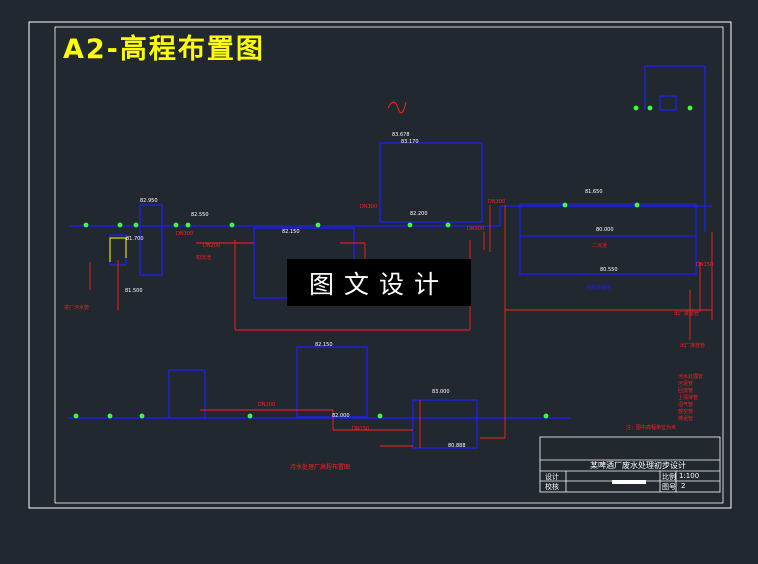 Image resolution: width=758 pixels, height=564 pixels. I want to click on elevation-label: 80.550, so click(609, 270).